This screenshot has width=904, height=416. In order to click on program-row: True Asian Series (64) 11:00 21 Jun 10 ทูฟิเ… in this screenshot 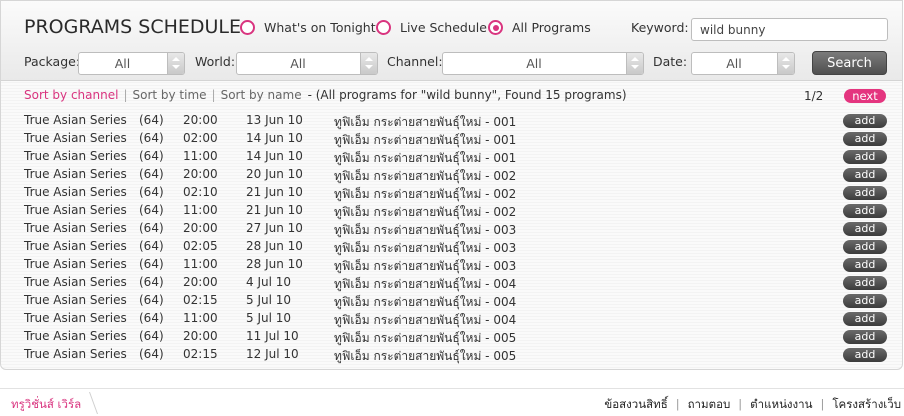, I will do `click(451, 211)`.